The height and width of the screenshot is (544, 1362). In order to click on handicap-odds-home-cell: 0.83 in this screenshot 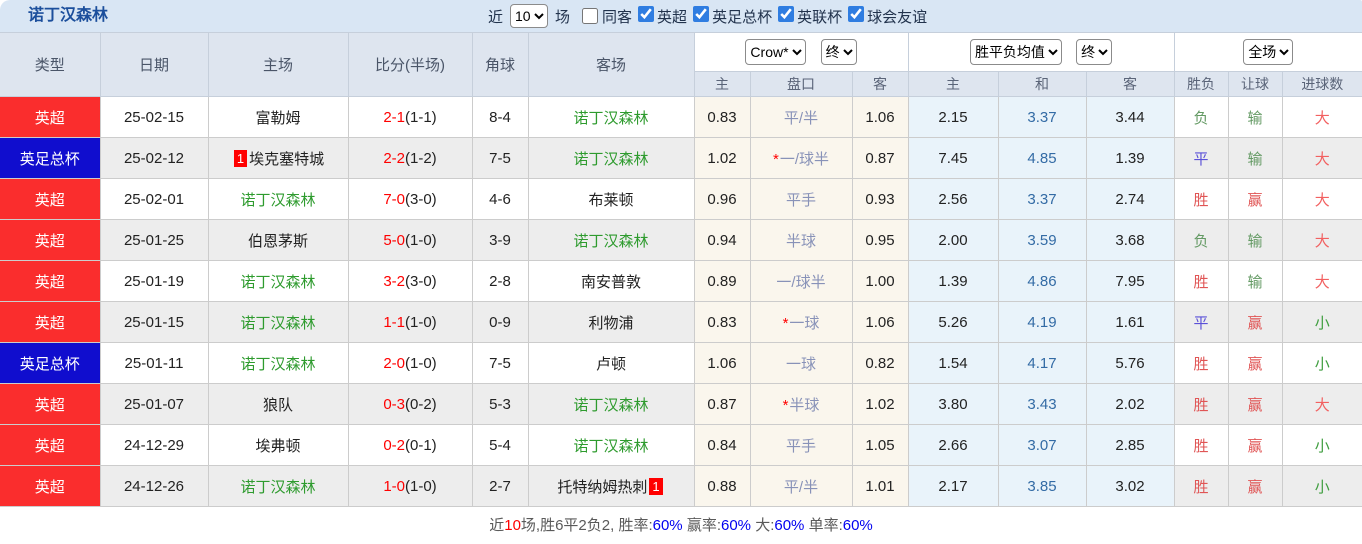, I will do `click(722, 322)`.